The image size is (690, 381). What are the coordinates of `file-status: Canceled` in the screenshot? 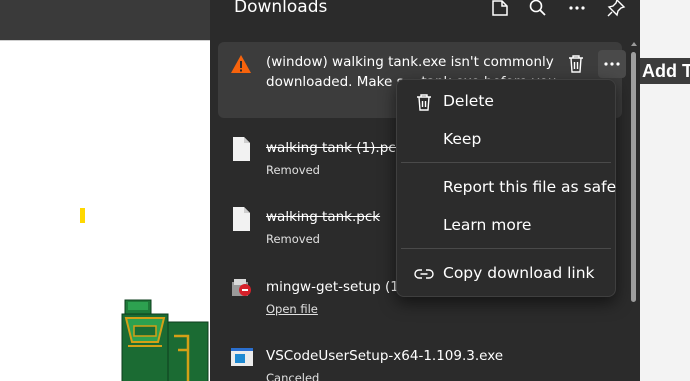 It's located at (293, 376).